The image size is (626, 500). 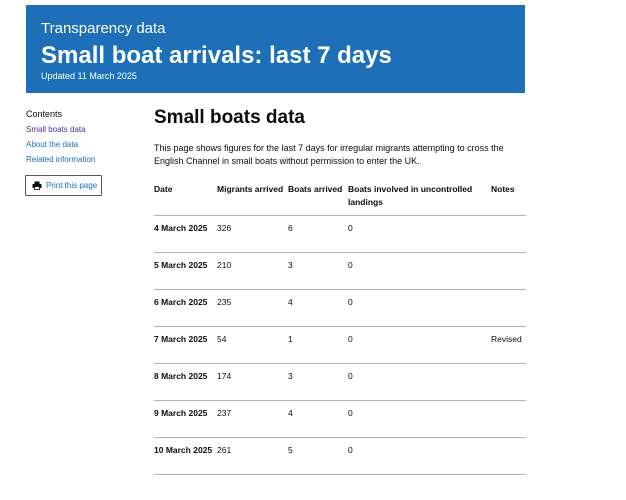 What do you see at coordinates (185, 419) in the screenshot?
I see `cell-date: 9 March 2025` at bounding box center [185, 419].